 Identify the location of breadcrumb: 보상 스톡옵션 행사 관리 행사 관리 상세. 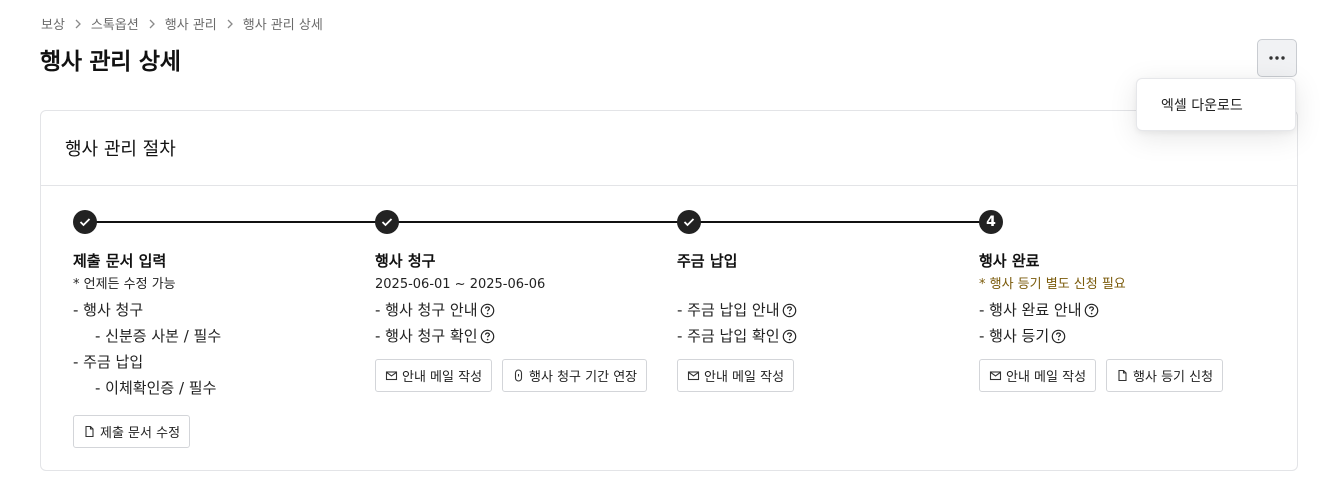
(182, 23).